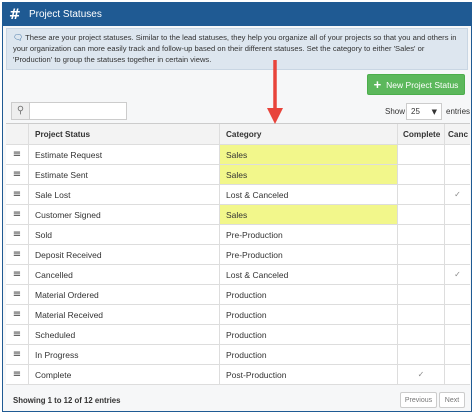 This screenshot has width=474, height=414. What do you see at coordinates (452, 400) in the screenshot?
I see `next-button: Next` at bounding box center [452, 400].